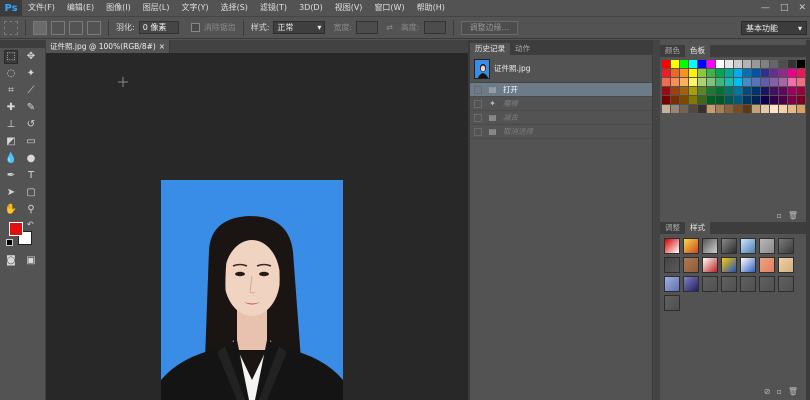 The image size is (810, 400). Describe the element at coordinates (748, 284) in the screenshot. I see `empty-3-icon` at that location.